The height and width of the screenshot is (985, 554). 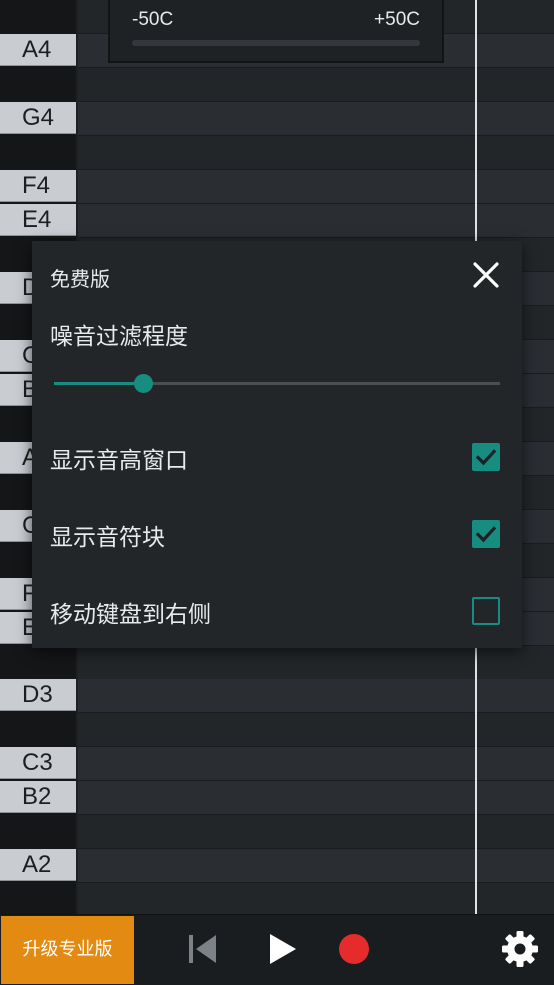 I want to click on close-button, so click(x=486, y=275).